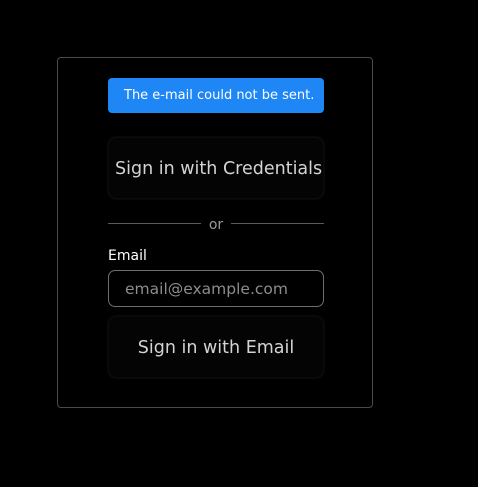 This screenshot has height=487, width=478. I want to click on error-alert: The e-mail could not be sent., so click(216, 95).